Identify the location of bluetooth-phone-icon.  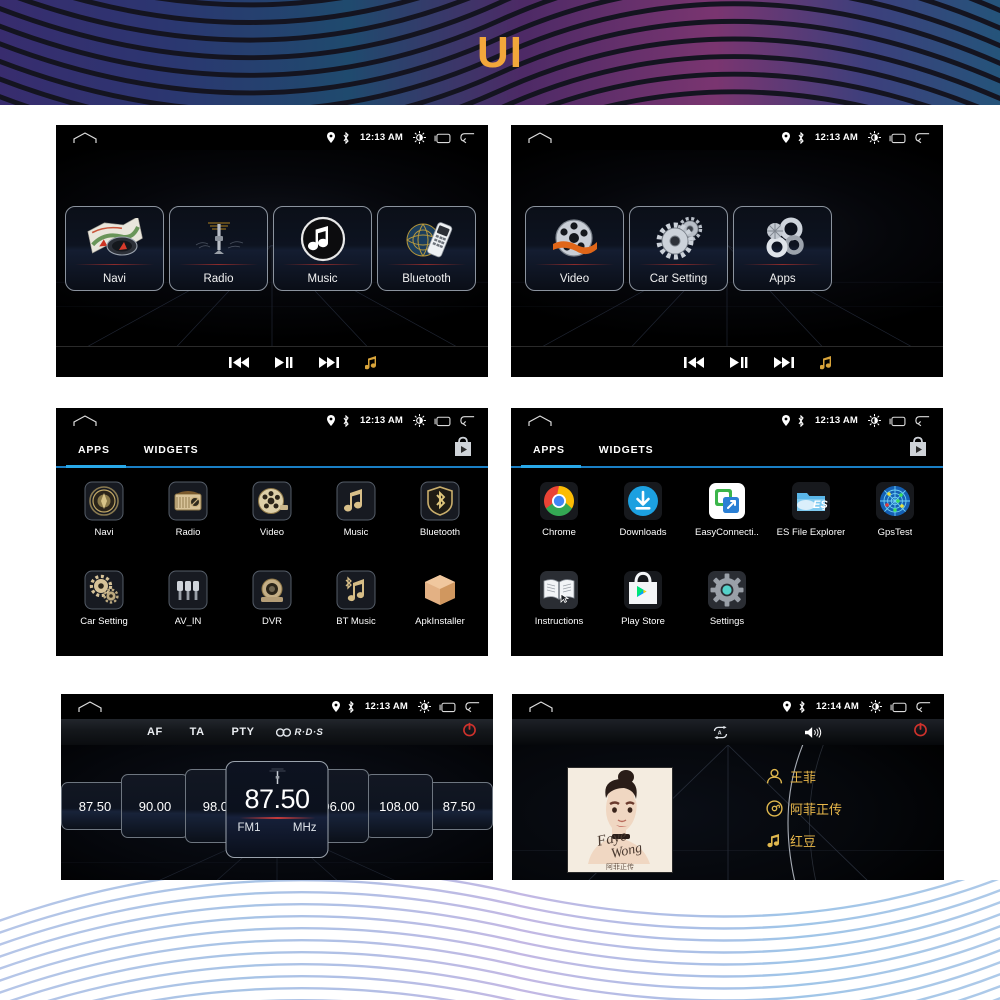
(427, 239).